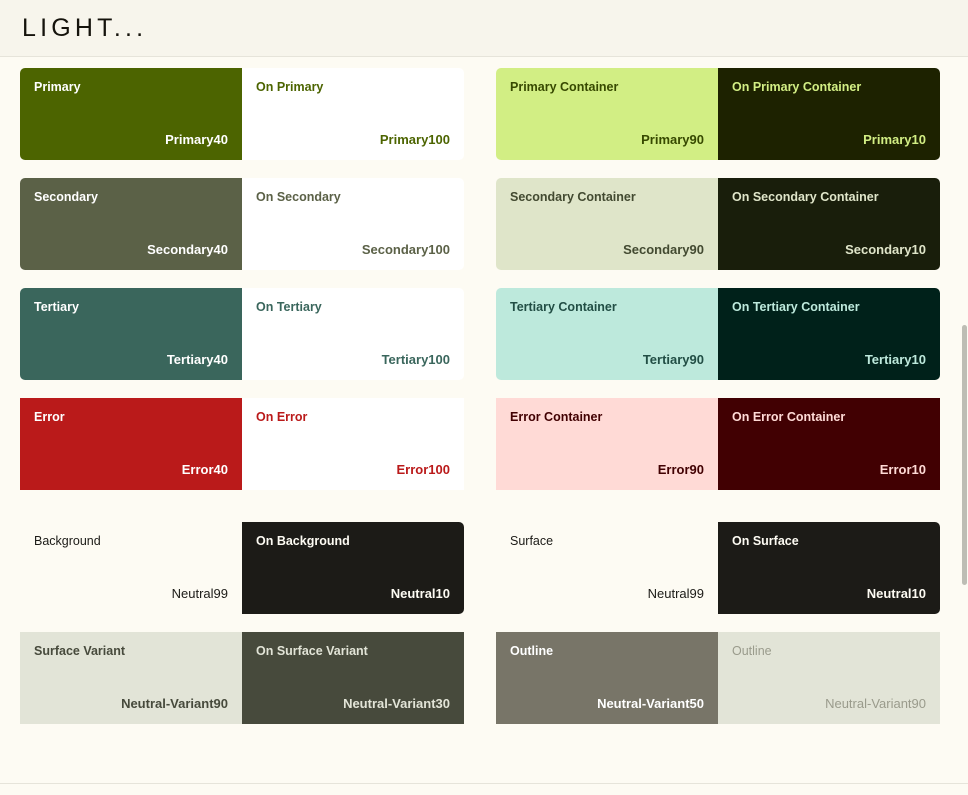 The height and width of the screenshot is (795, 968). I want to click on swatch-role-label: Surface Variant, so click(80, 651).